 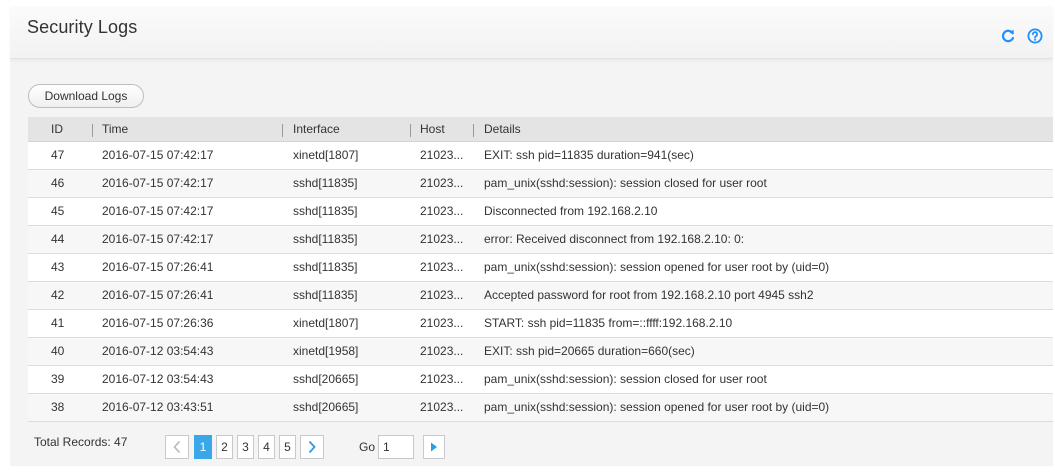 What do you see at coordinates (58, 211) in the screenshot?
I see `cell-id: 45` at bounding box center [58, 211].